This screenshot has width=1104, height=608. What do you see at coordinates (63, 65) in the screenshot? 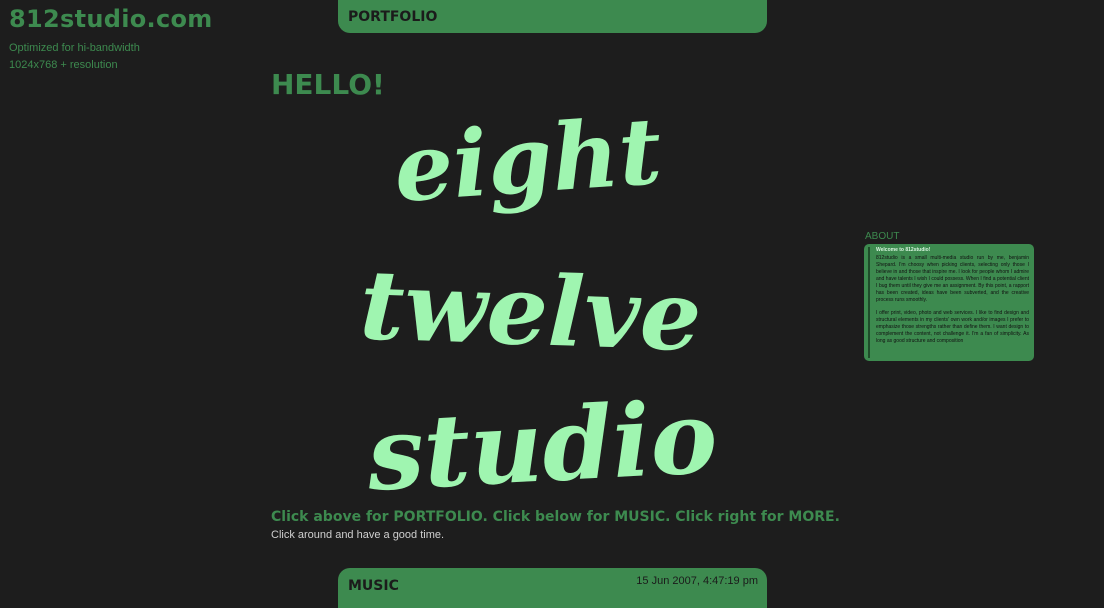
I see `resolution-note: 1024x768 + resolution` at bounding box center [63, 65].